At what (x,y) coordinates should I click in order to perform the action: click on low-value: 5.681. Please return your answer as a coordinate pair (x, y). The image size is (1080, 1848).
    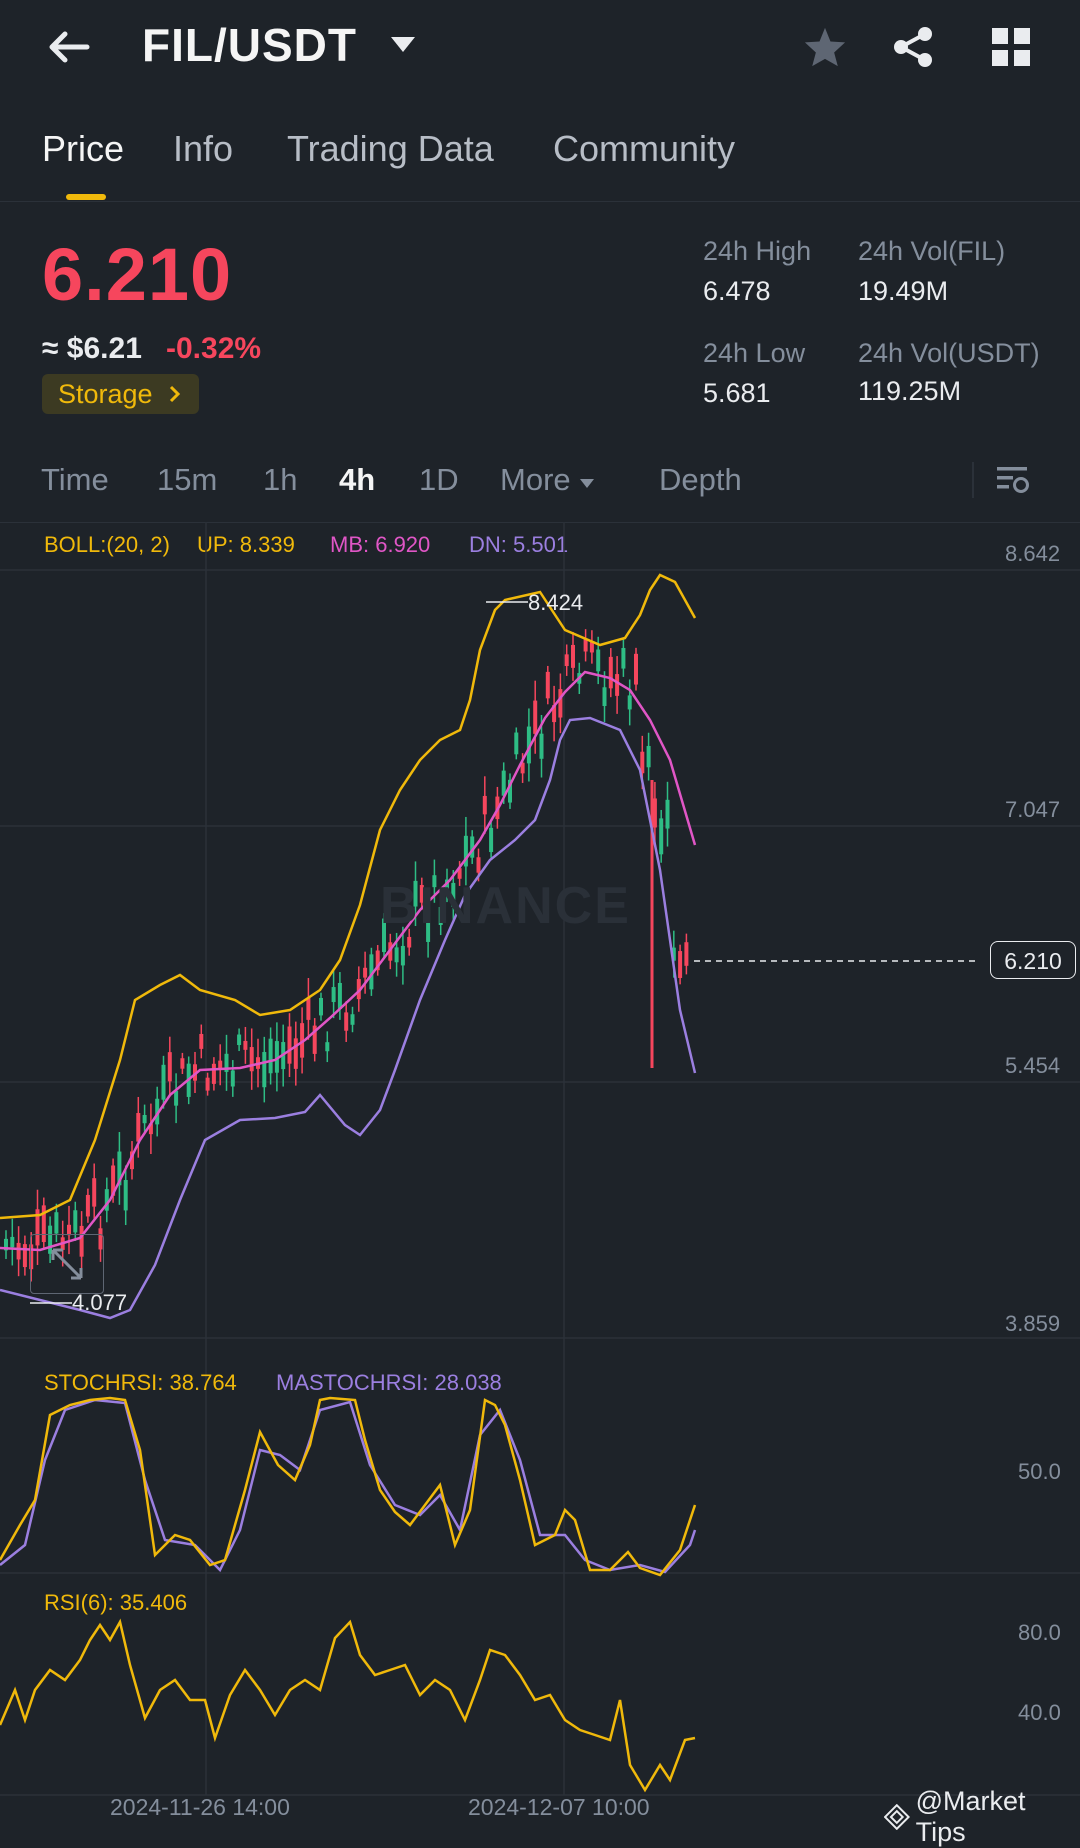
    Looking at the image, I should click on (737, 393).